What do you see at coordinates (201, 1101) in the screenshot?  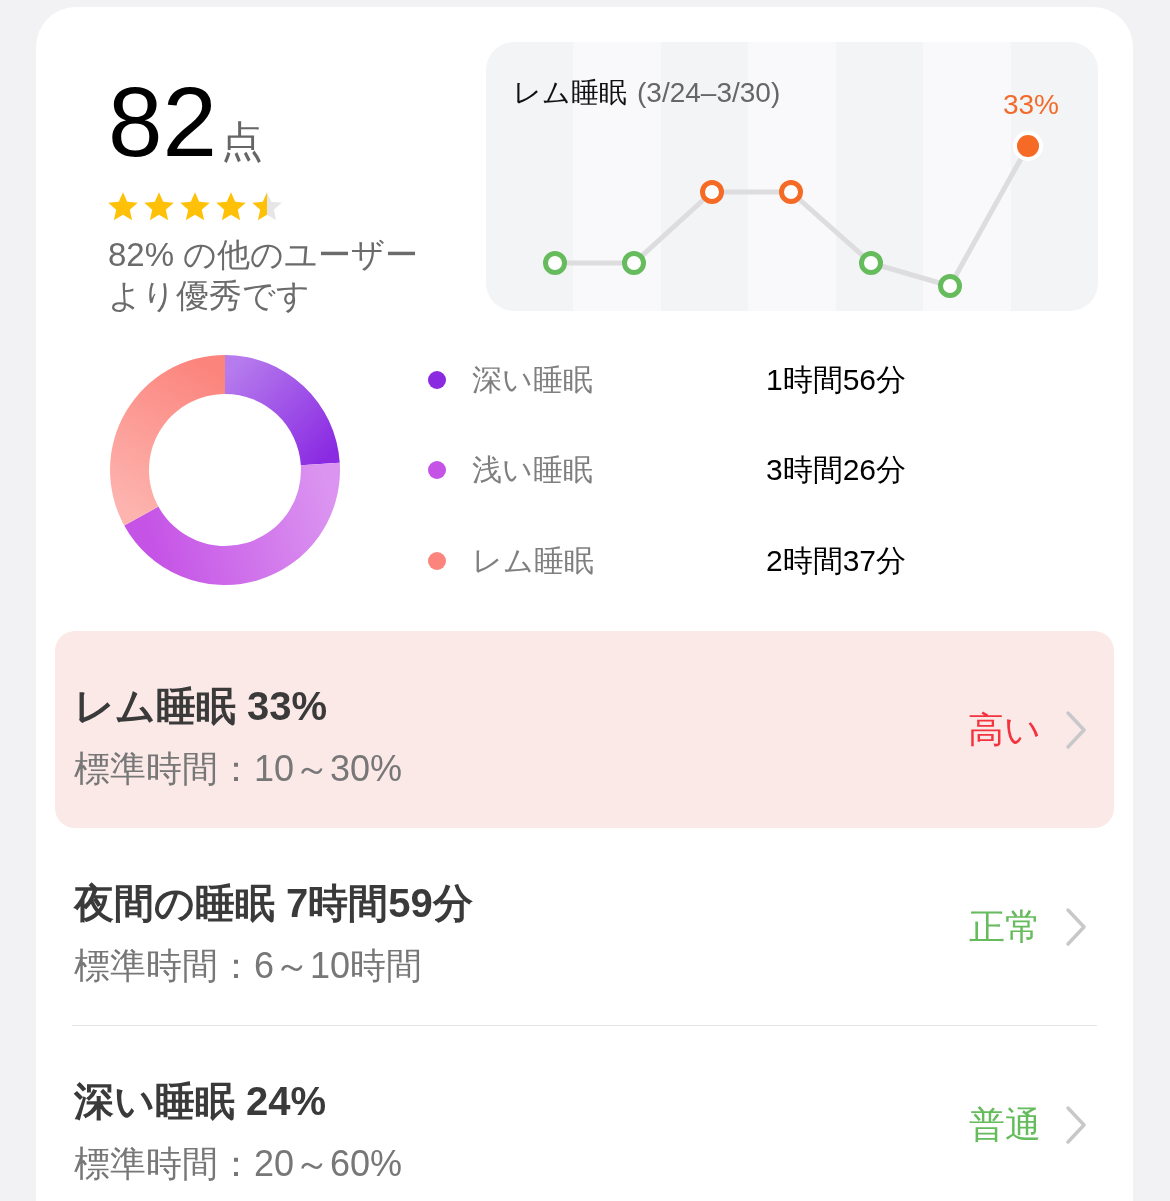 I see `metric-title: 深い睡眠 24%` at bounding box center [201, 1101].